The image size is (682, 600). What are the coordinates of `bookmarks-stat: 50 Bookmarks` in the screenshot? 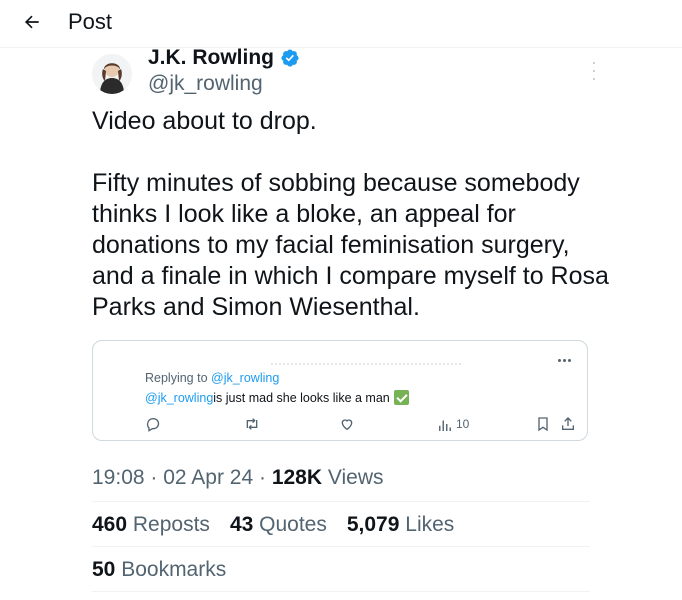 It's located at (159, 570).